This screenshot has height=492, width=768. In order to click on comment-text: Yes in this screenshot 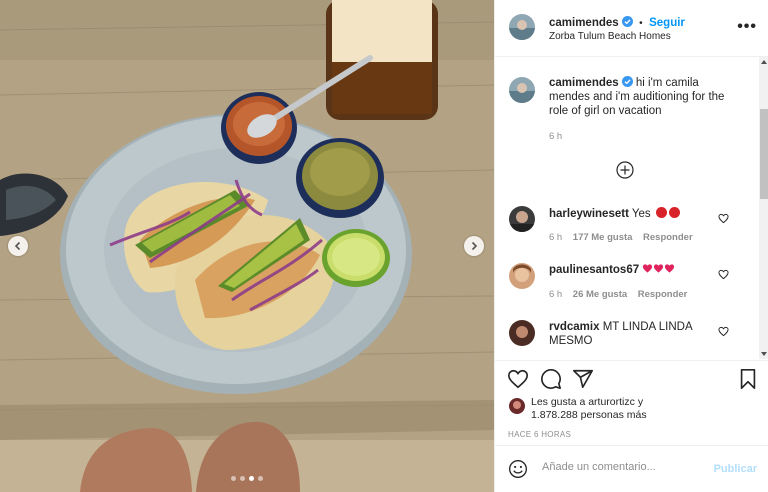, I will do `click(641, 214)`.